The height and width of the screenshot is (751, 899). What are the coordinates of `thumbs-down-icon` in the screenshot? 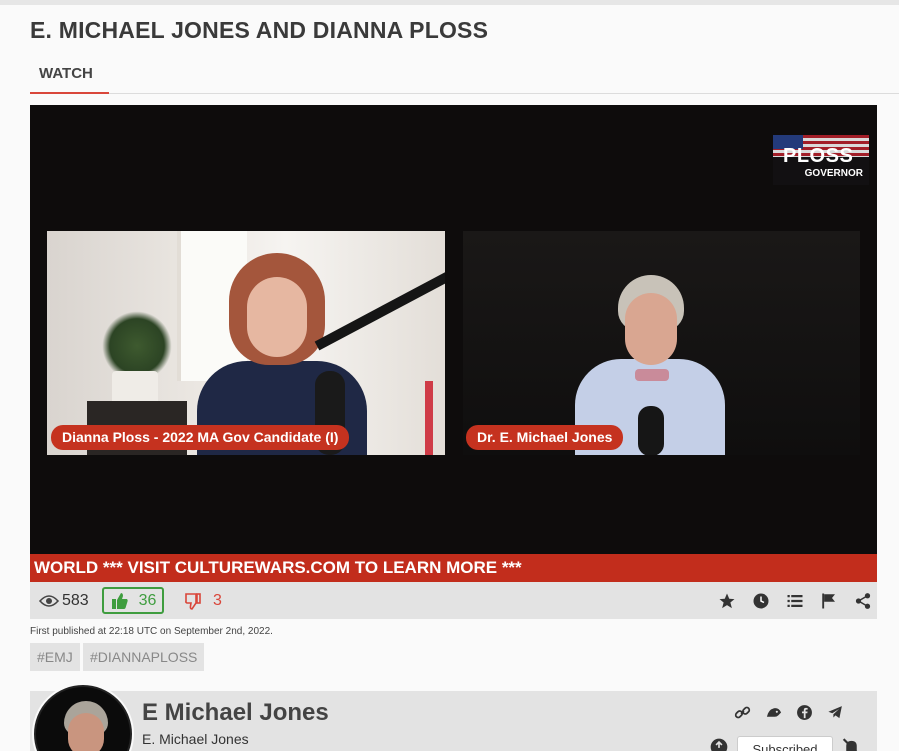 It's located at (192, 600).